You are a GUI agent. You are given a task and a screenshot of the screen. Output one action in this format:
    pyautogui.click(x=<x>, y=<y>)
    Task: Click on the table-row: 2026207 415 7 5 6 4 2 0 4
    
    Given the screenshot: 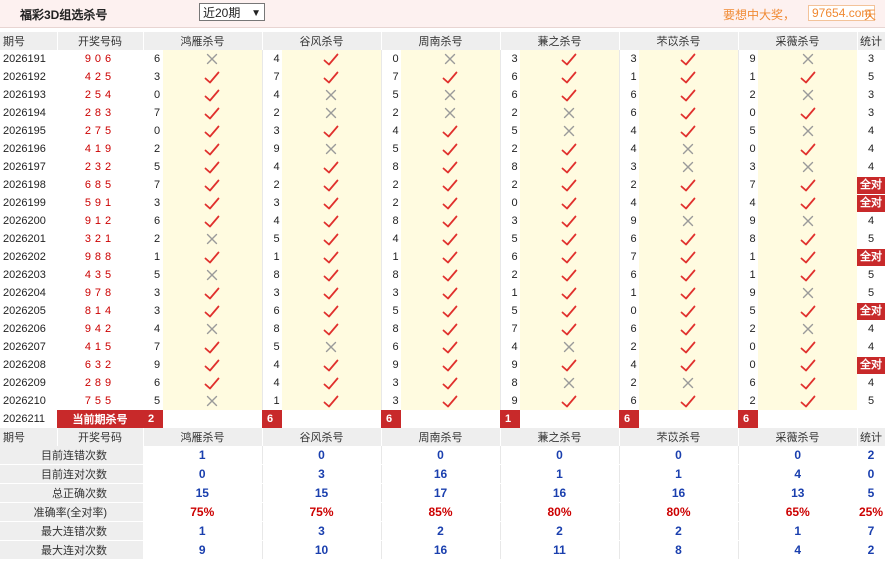 What is the action you would take?
    pyautogui.click(x=442, y=347)
    